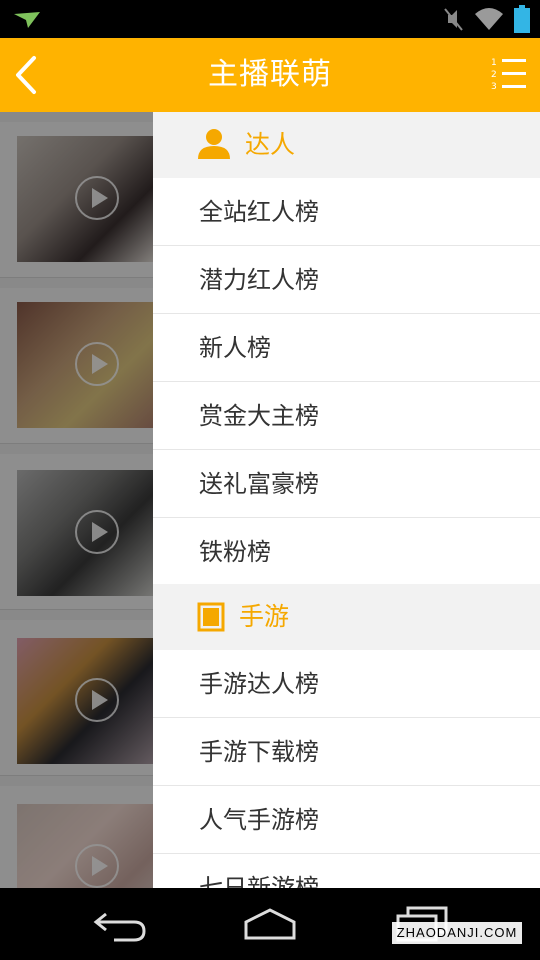 The width and height of the screenshot is (540, 960). What do you see at coordinates (453, 19) in the screenshot?
I see `muted-icon` at bounding box center [453, 19].